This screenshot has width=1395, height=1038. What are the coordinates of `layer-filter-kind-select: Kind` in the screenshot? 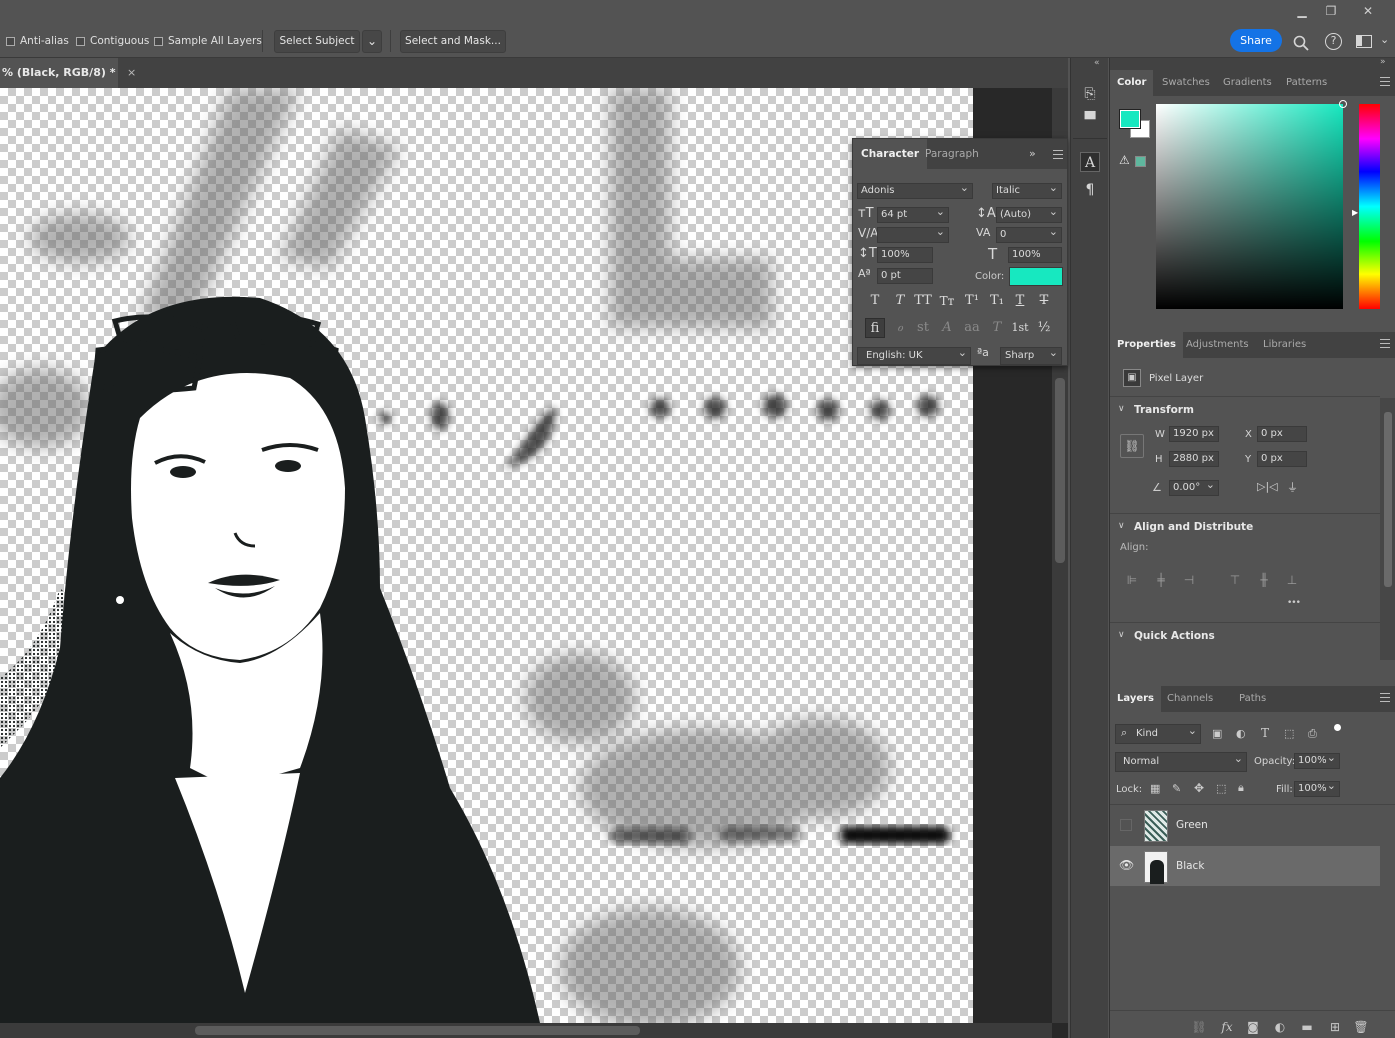 It's located at (1158, 734).